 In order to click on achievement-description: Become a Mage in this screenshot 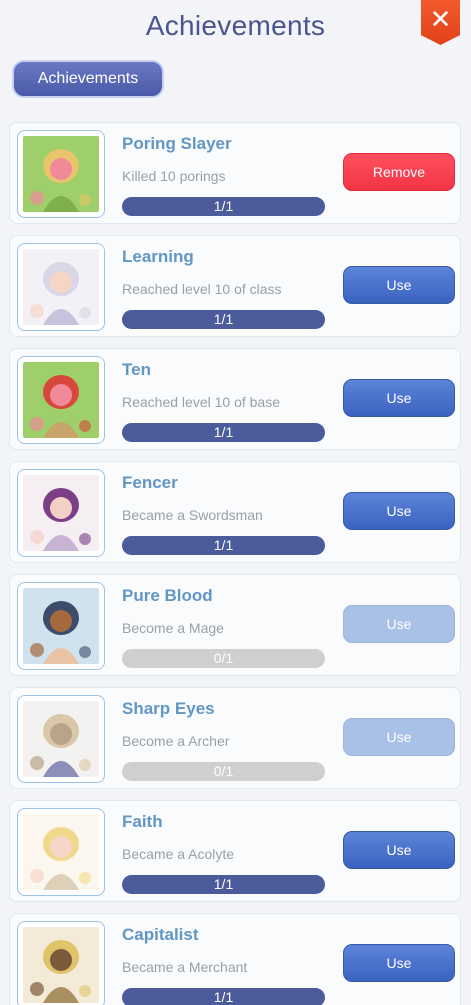, I will do `click(173, 628)`.